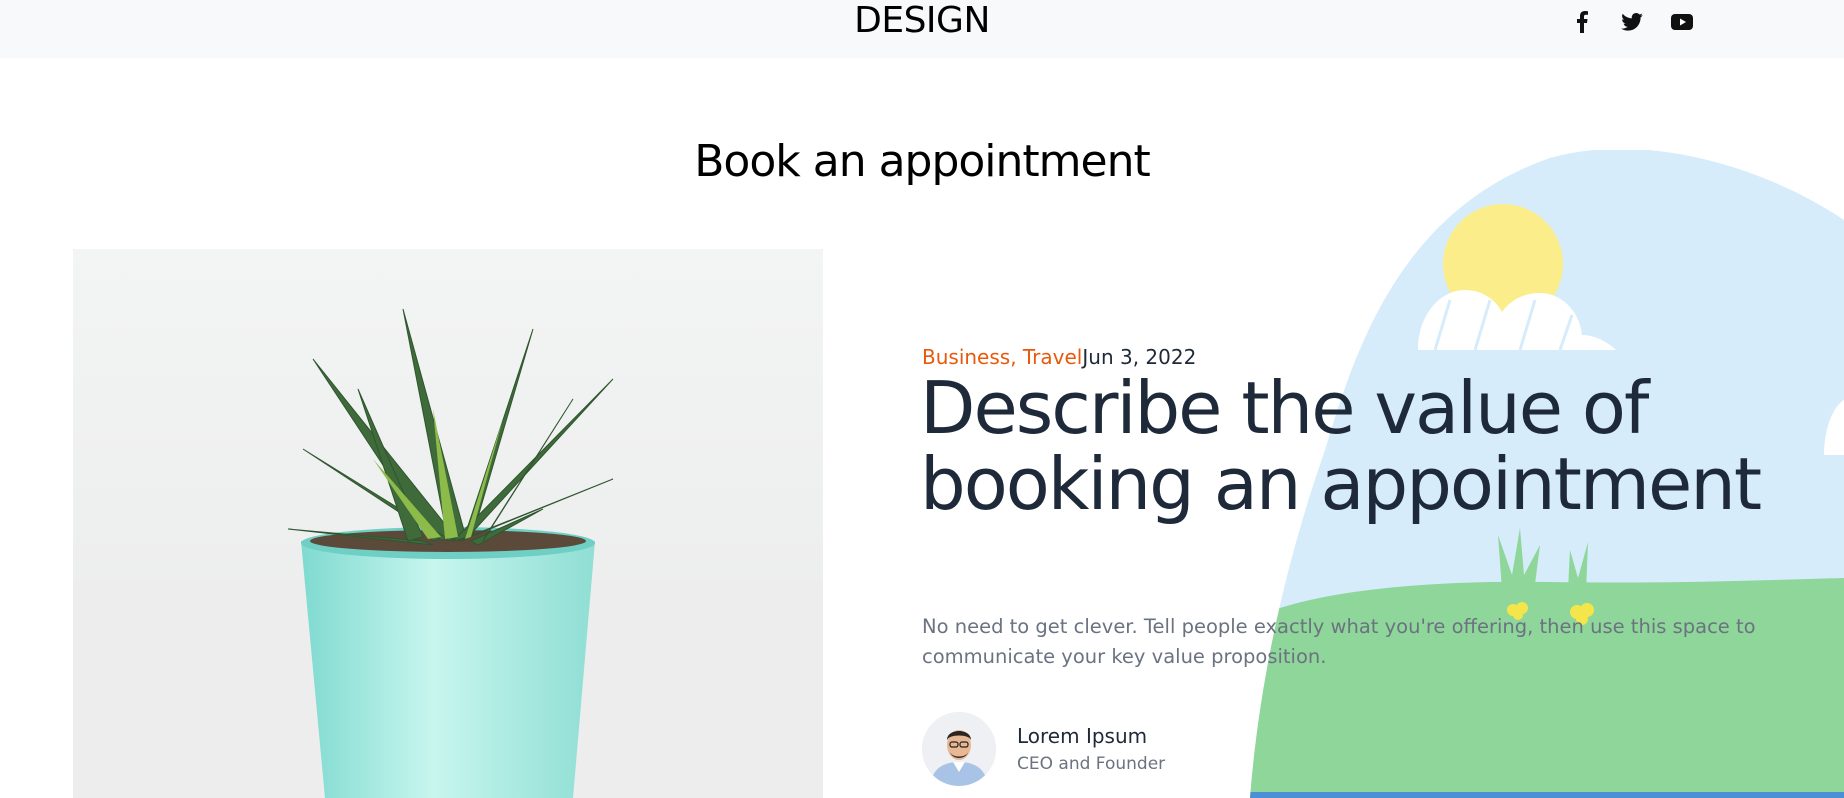 The width and height of the screenshot is (1844, 798). Describe the element at coordinates (922, 29) in the screenshot. I see `top-navigation-bar: DESIGN` at that location.